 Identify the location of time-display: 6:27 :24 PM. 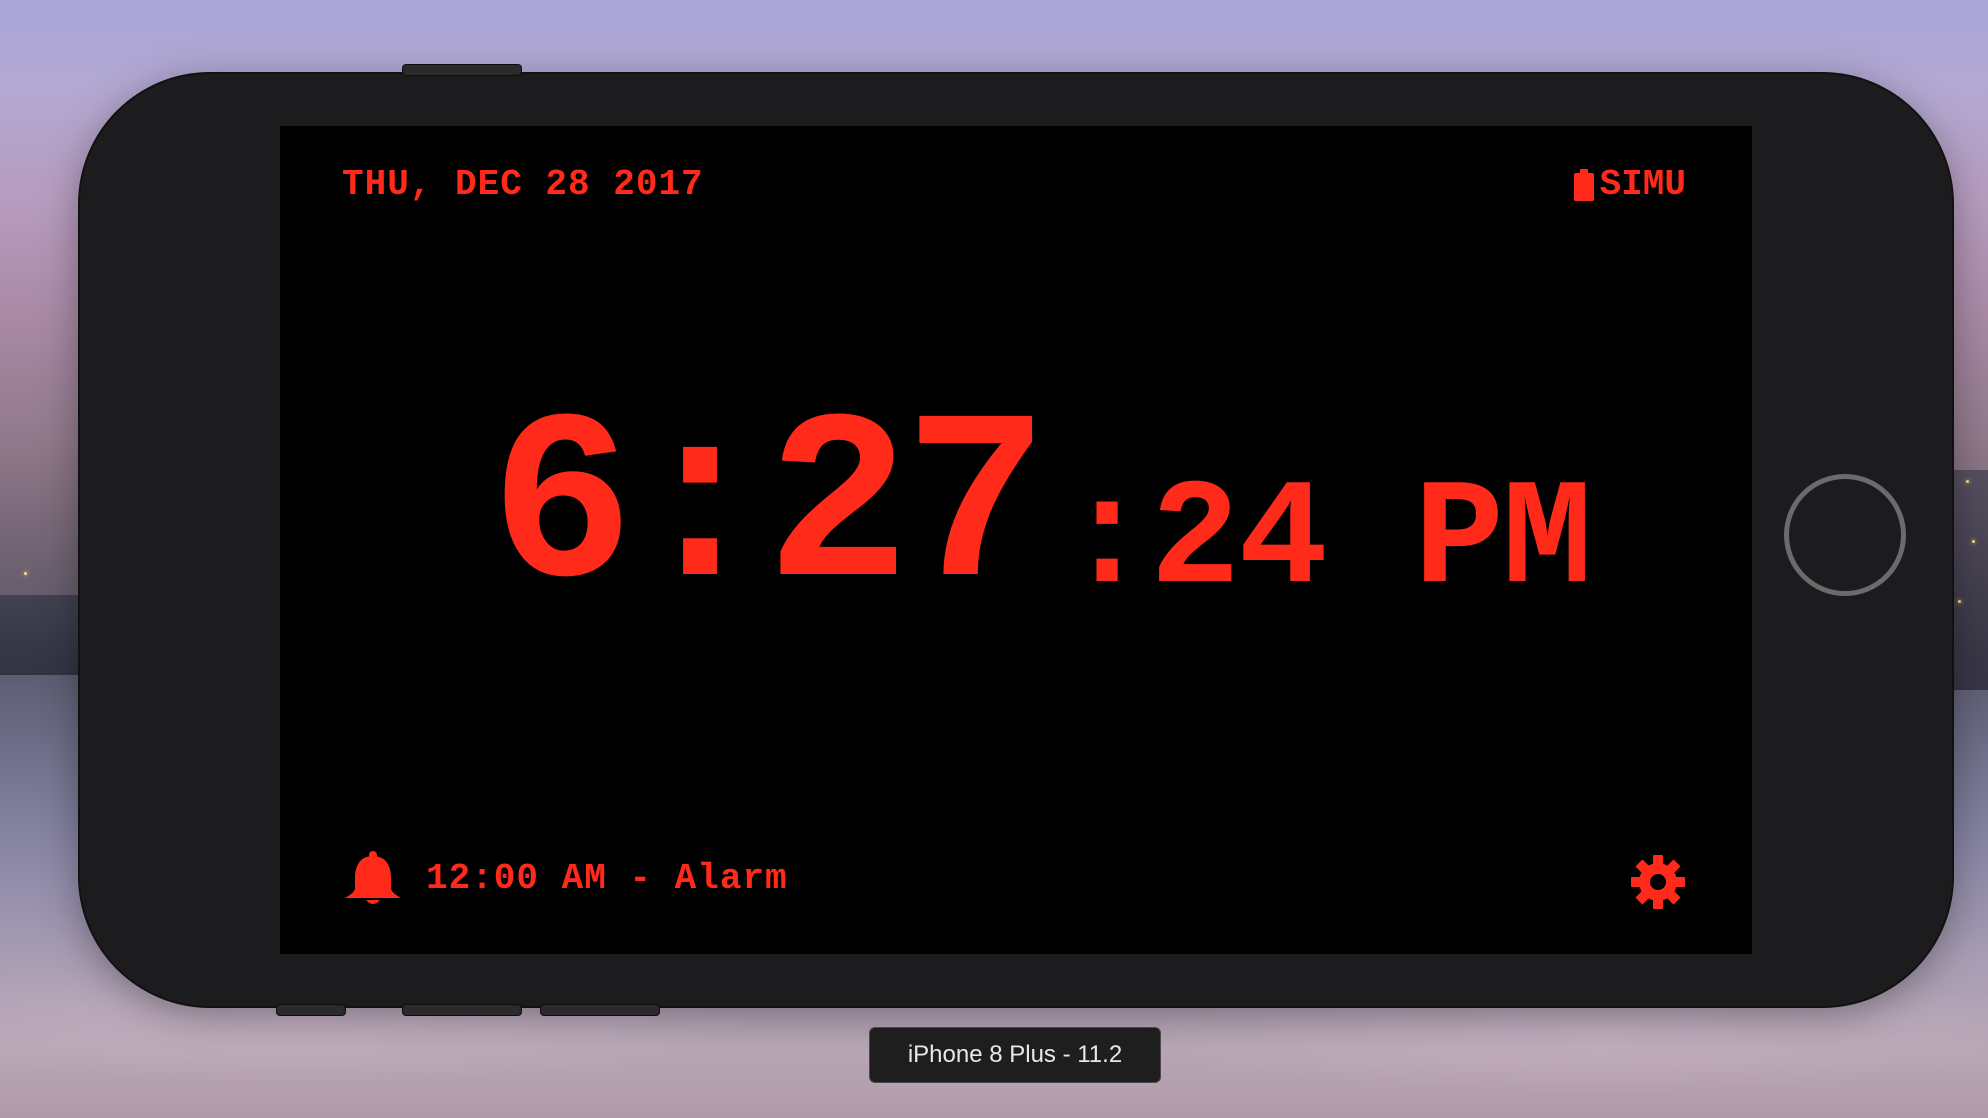
(1041, 511).